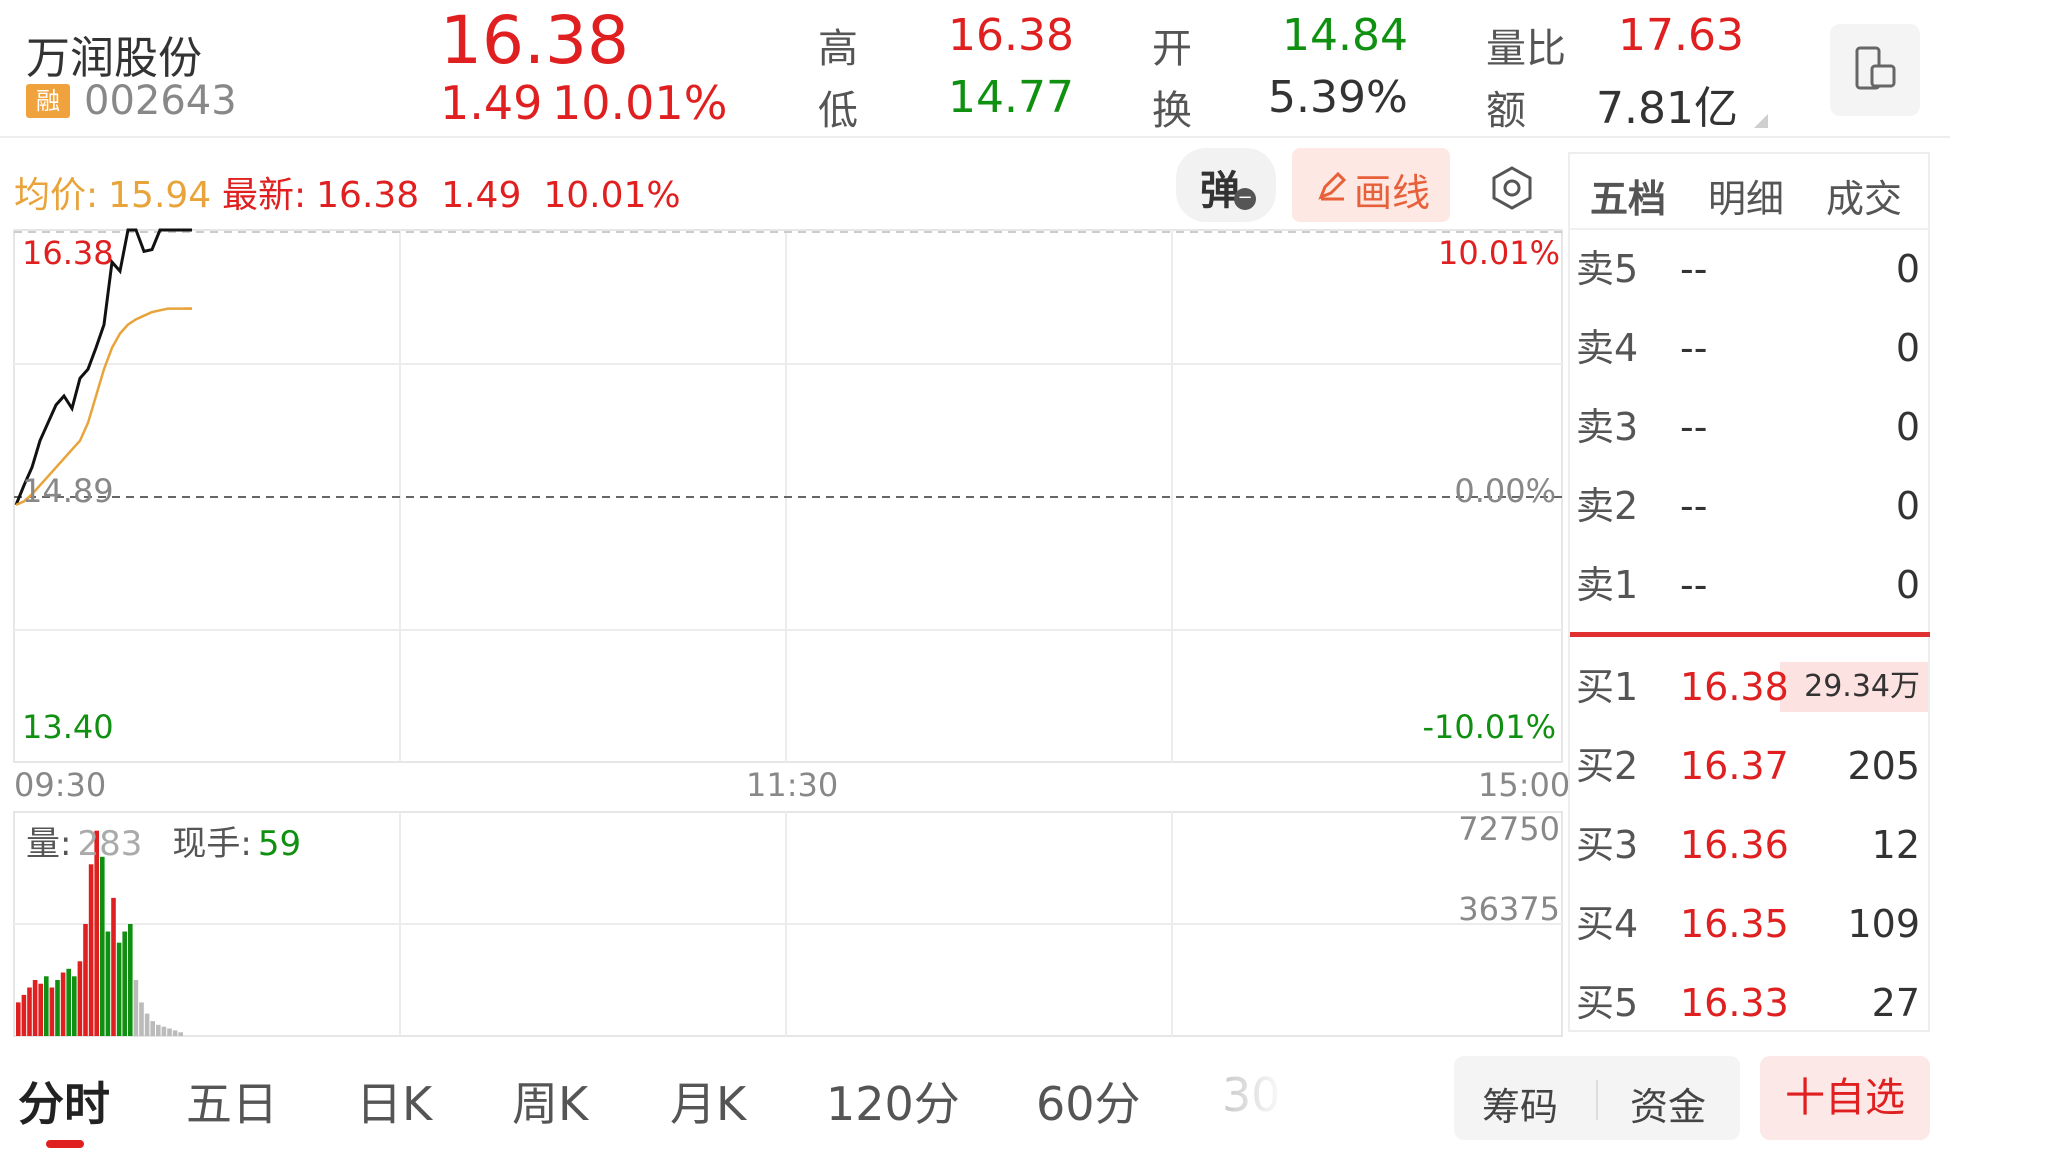  What do you see at coordinates (1734, 687) in the screenshot?
I see `buy-price: 16.38` at bounding box center [1734, 687].